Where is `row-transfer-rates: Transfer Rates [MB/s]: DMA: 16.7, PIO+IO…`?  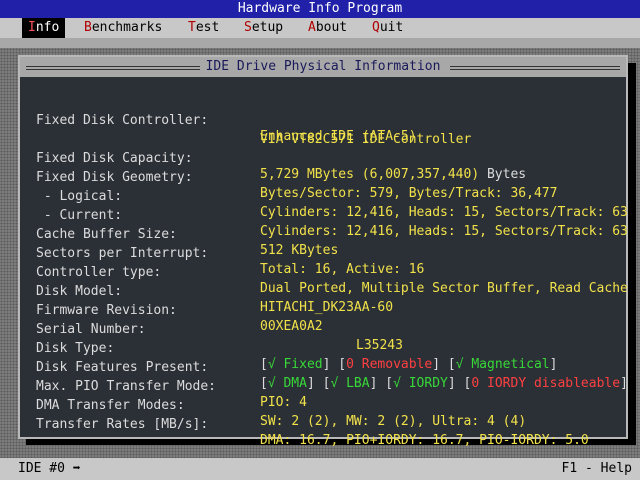 row-transfer-rates: Transfer Rates [MB/s]: DMA: 16.7, PIO+IO… is located at coordinates (331, 424).